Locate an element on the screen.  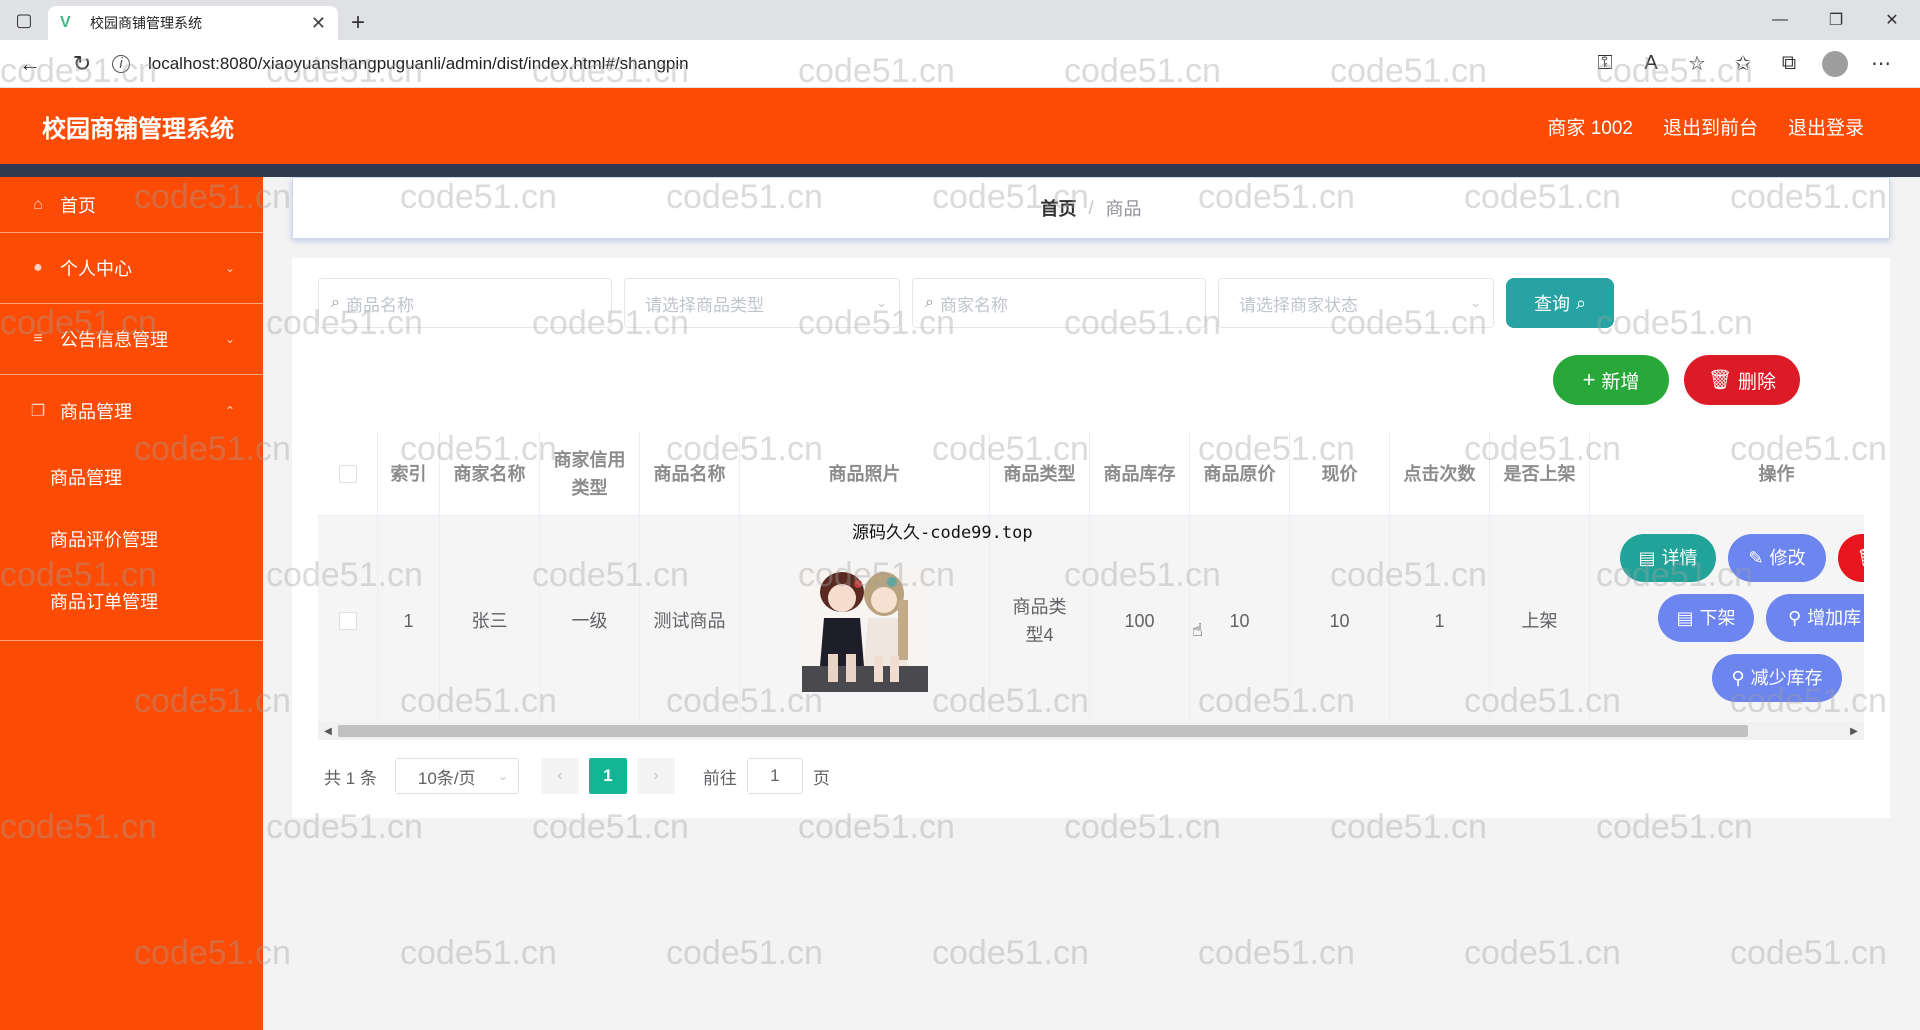
scroll-right-icon: ▶ is located at coordinates (1854, 731).